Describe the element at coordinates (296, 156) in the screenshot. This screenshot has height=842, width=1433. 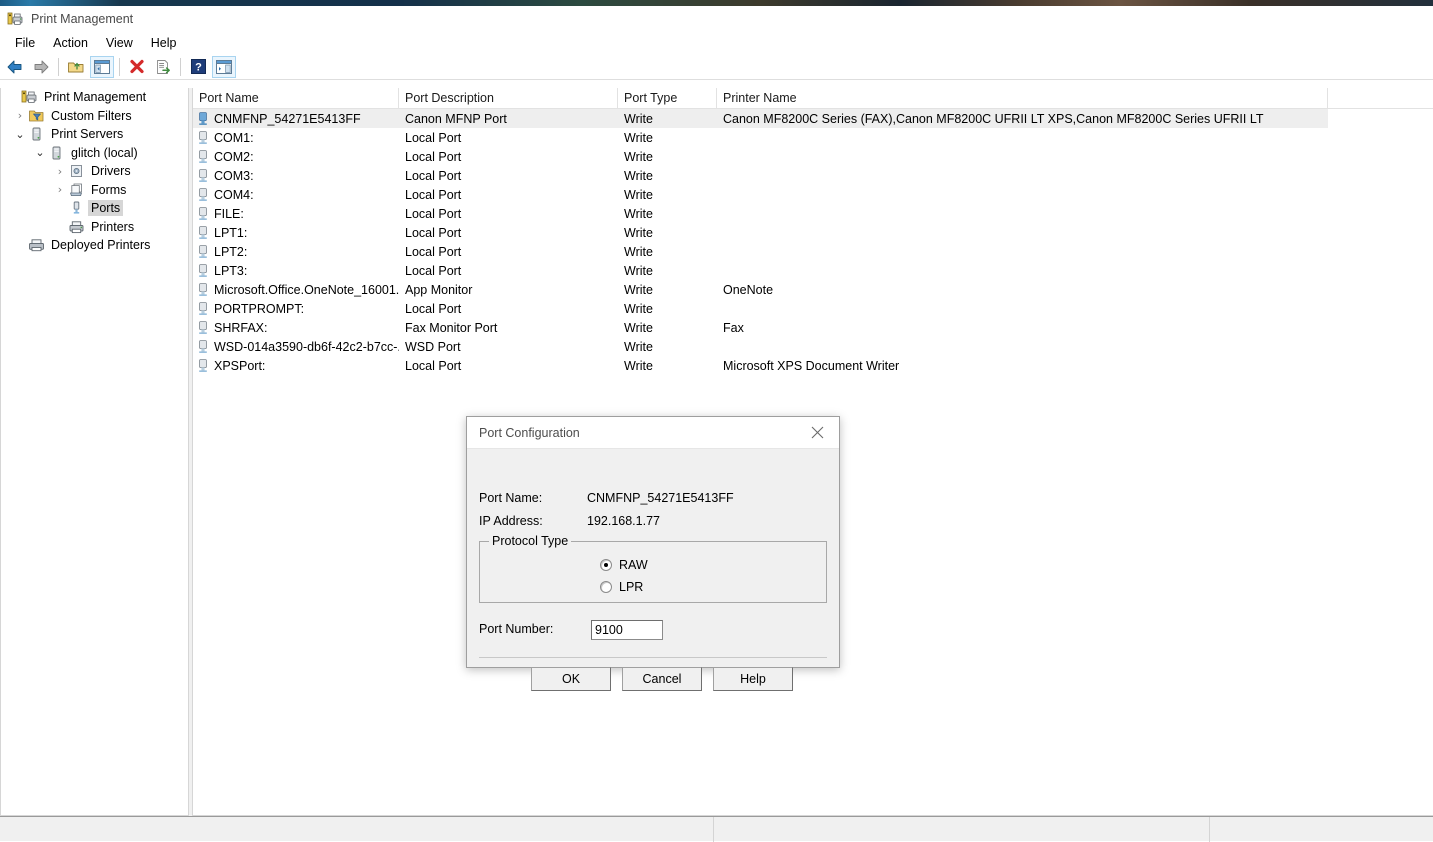
I see `cell-port-name: COM2:` at that location.